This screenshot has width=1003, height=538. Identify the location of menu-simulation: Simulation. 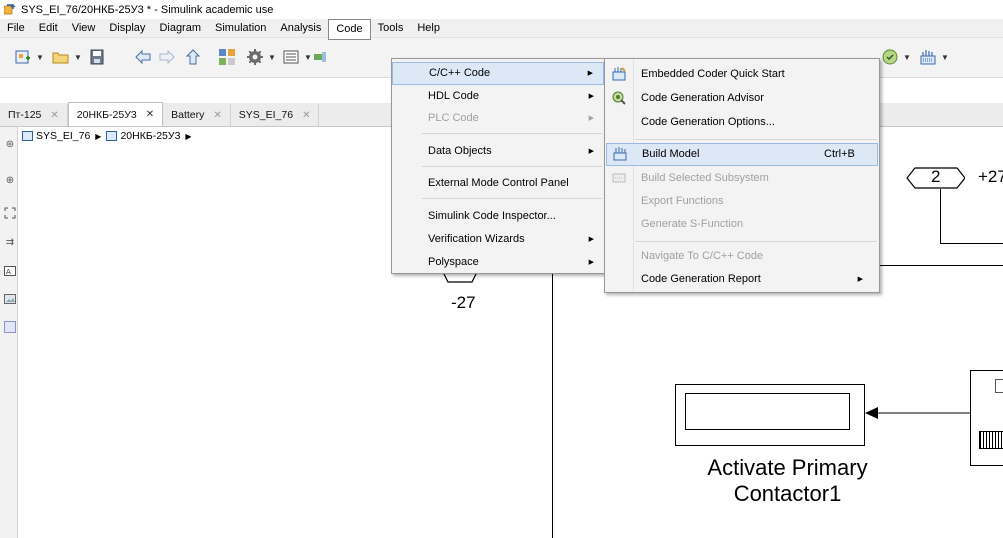
(240, 28).